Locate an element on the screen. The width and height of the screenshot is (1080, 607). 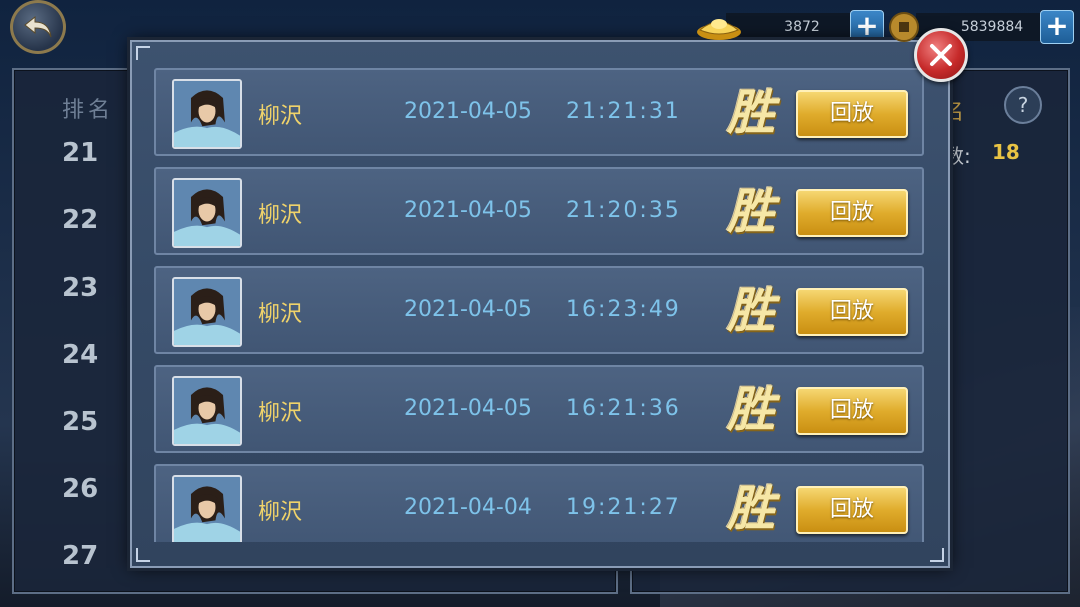
count-value: 18 is located at coordinates (1006, 152).